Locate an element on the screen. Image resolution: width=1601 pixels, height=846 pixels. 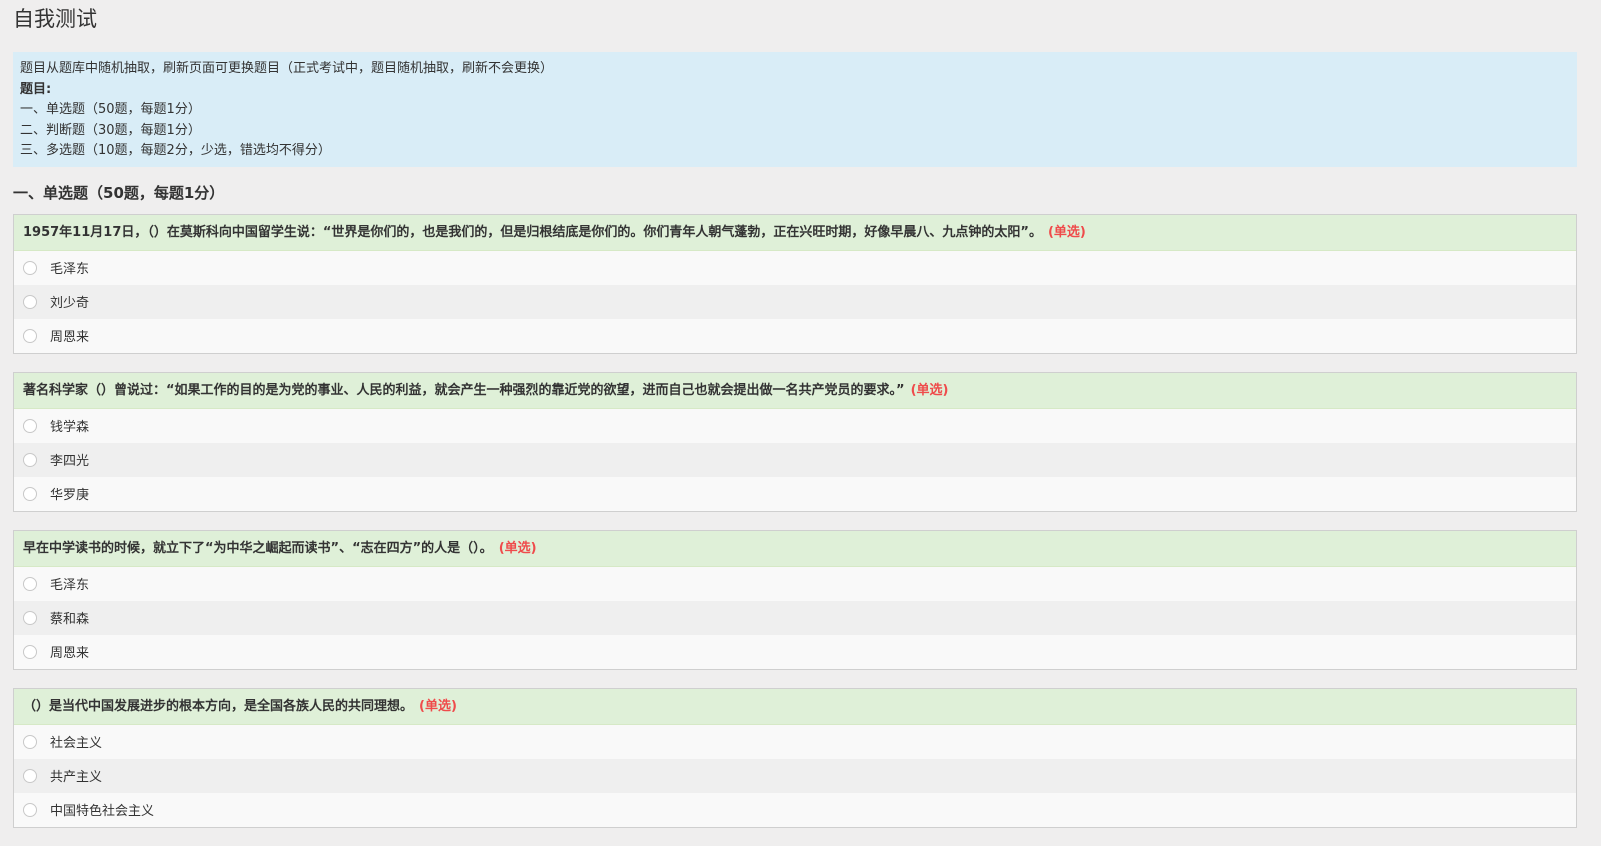
answer-option: 李四光 is located at coordinates (795, 459).